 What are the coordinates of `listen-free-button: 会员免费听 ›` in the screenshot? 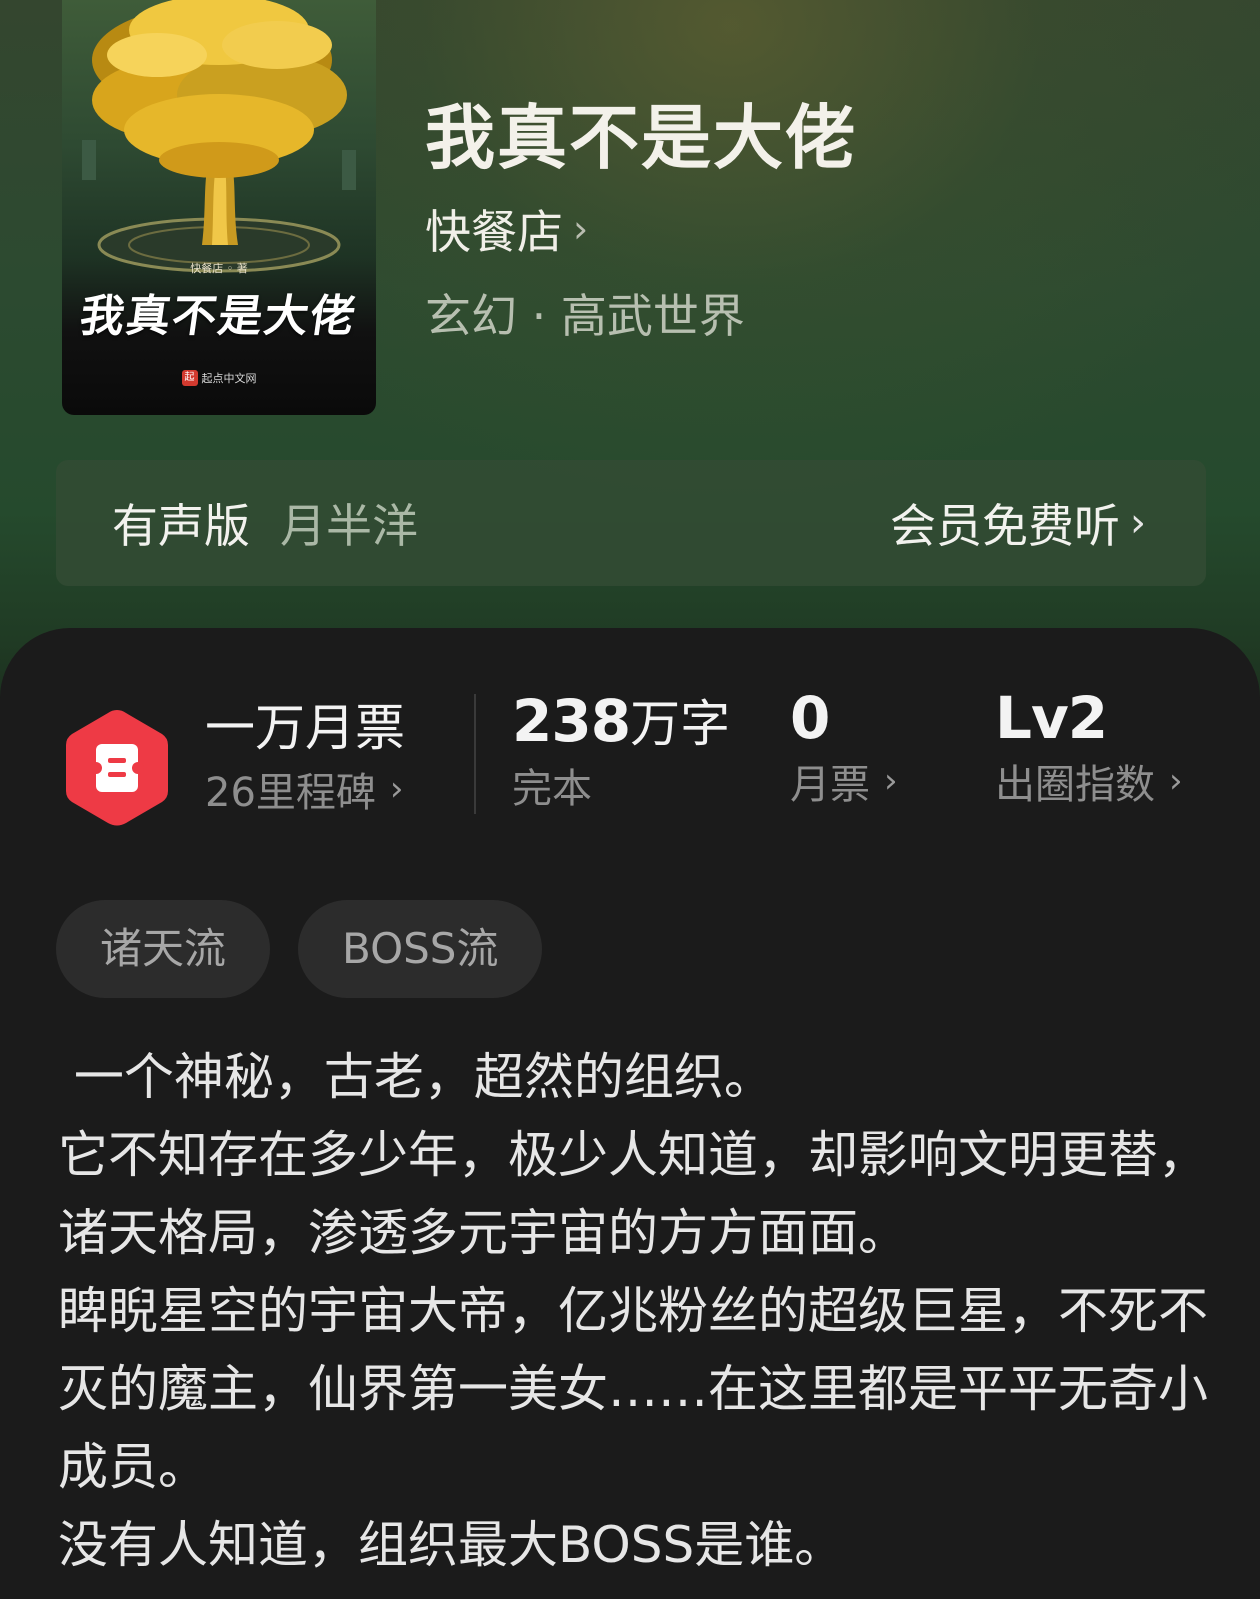 It's located at (1018, 523).